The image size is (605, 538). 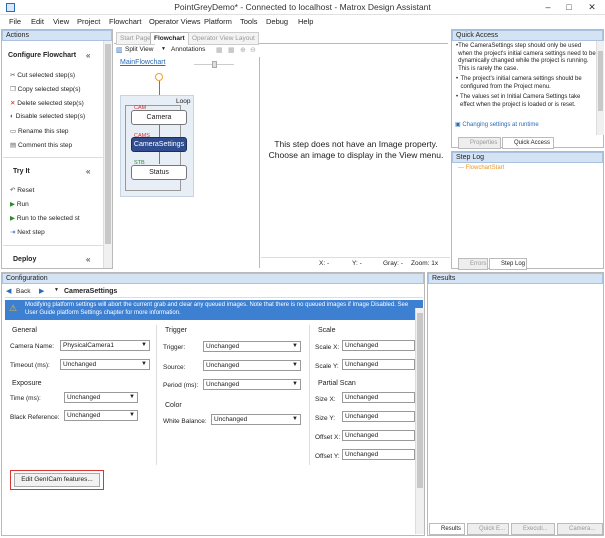 What do you see at coordinates (253, 50) in the screenshot?
I see `zoom-out-icon: ⊖` at bounding box center [253, 50].